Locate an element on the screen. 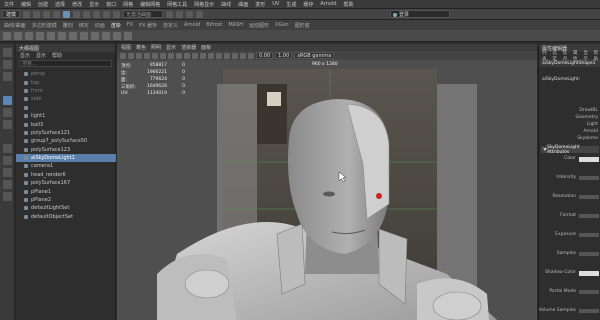 The image size is (600, 320). attr-group-label: Arnold is located at coordinates (590, 131).